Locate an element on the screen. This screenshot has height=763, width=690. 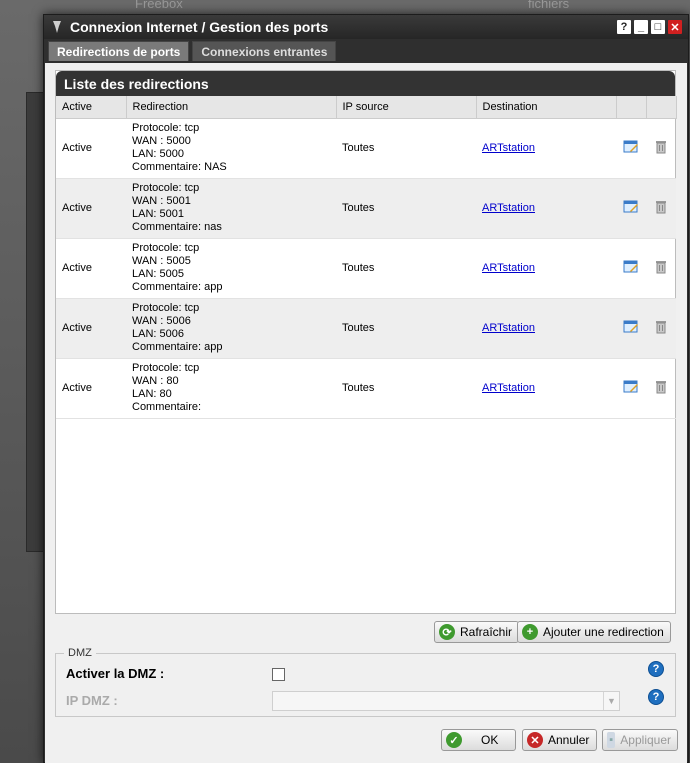
column-destination: Destination is located at coordinates (546, 107).